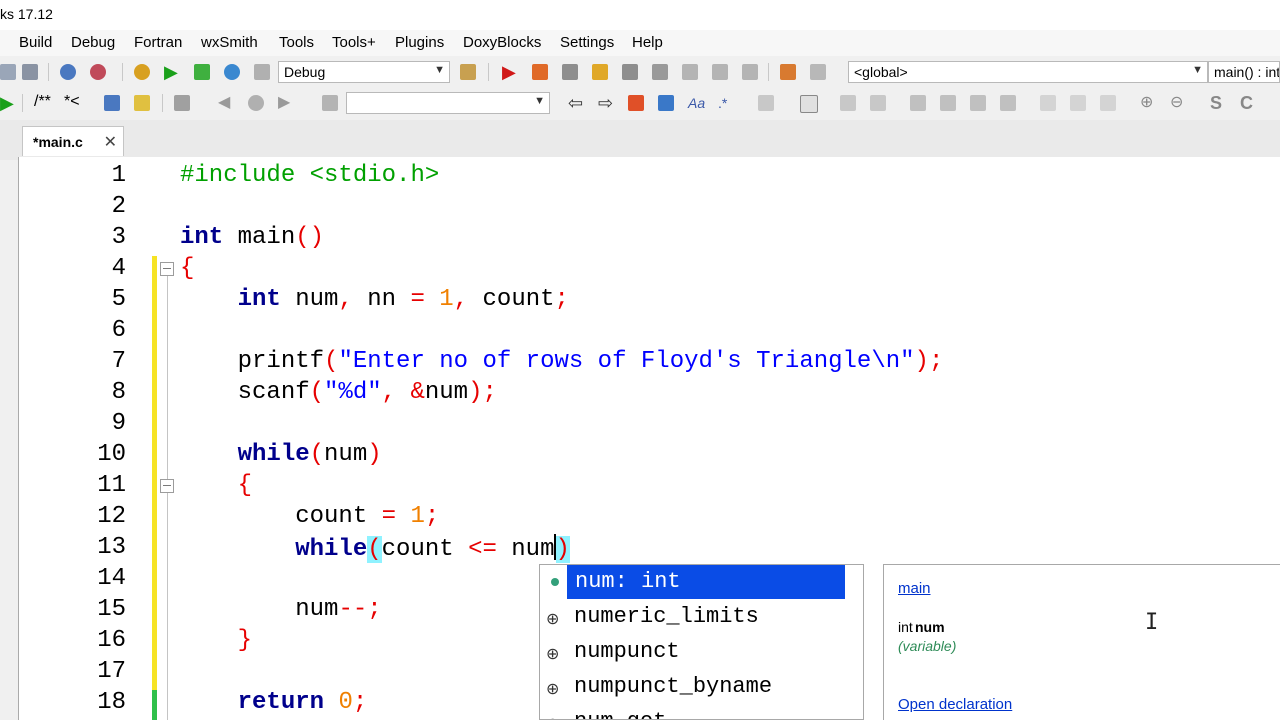  What do you see at coordinates (118, 268) in the screenshot?
I see `line-number: 4` at bounding box center [118, 268].